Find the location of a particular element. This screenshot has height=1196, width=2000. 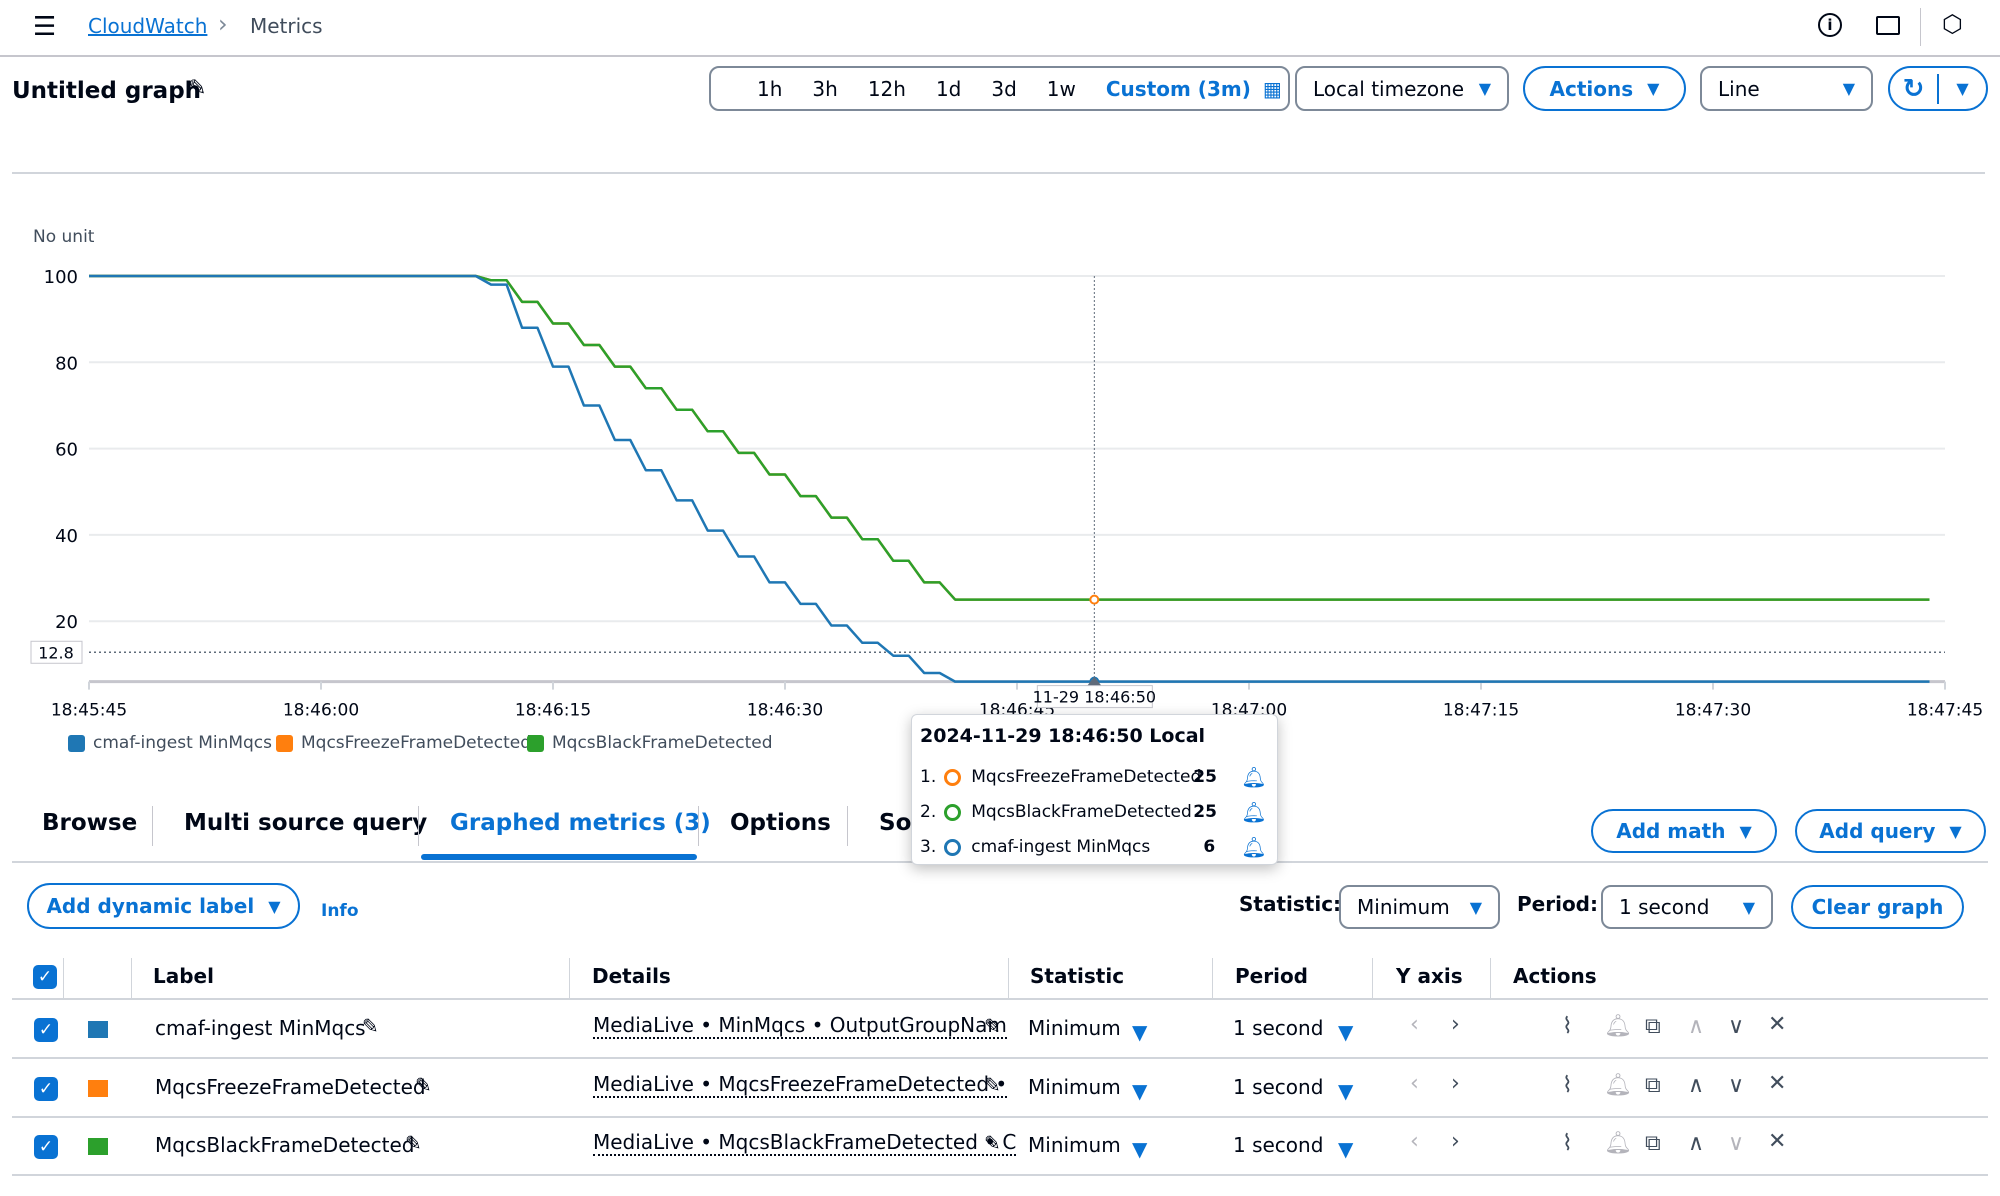

caret-down-icon: ▼ is located at coordinates (1955, 831).